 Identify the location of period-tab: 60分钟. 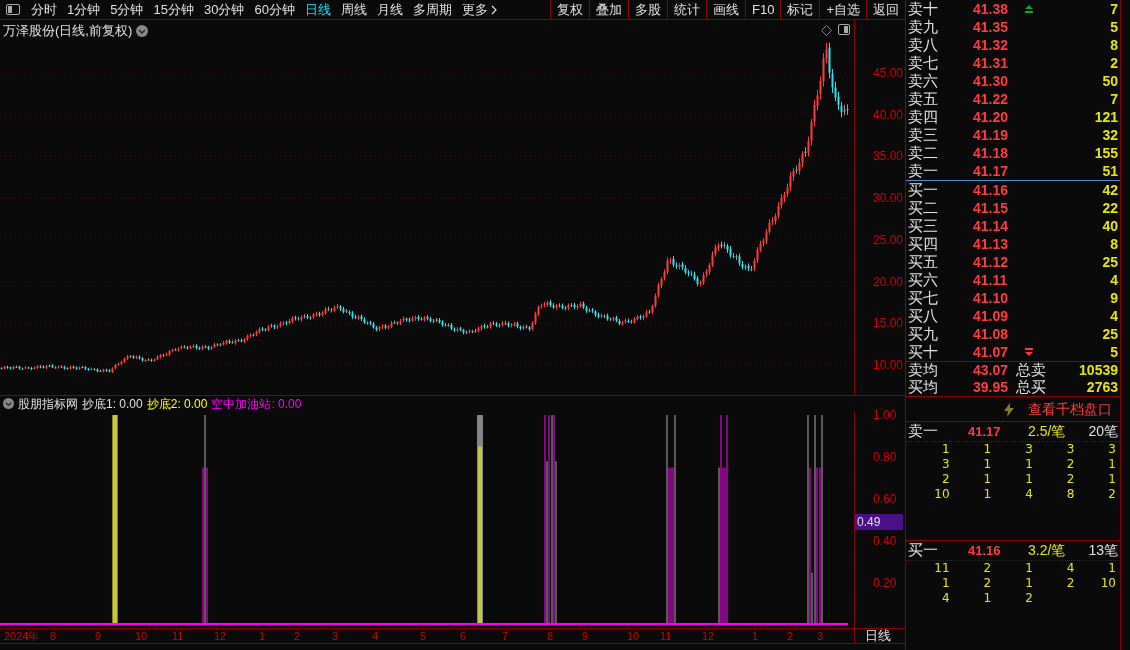
(274, 10).